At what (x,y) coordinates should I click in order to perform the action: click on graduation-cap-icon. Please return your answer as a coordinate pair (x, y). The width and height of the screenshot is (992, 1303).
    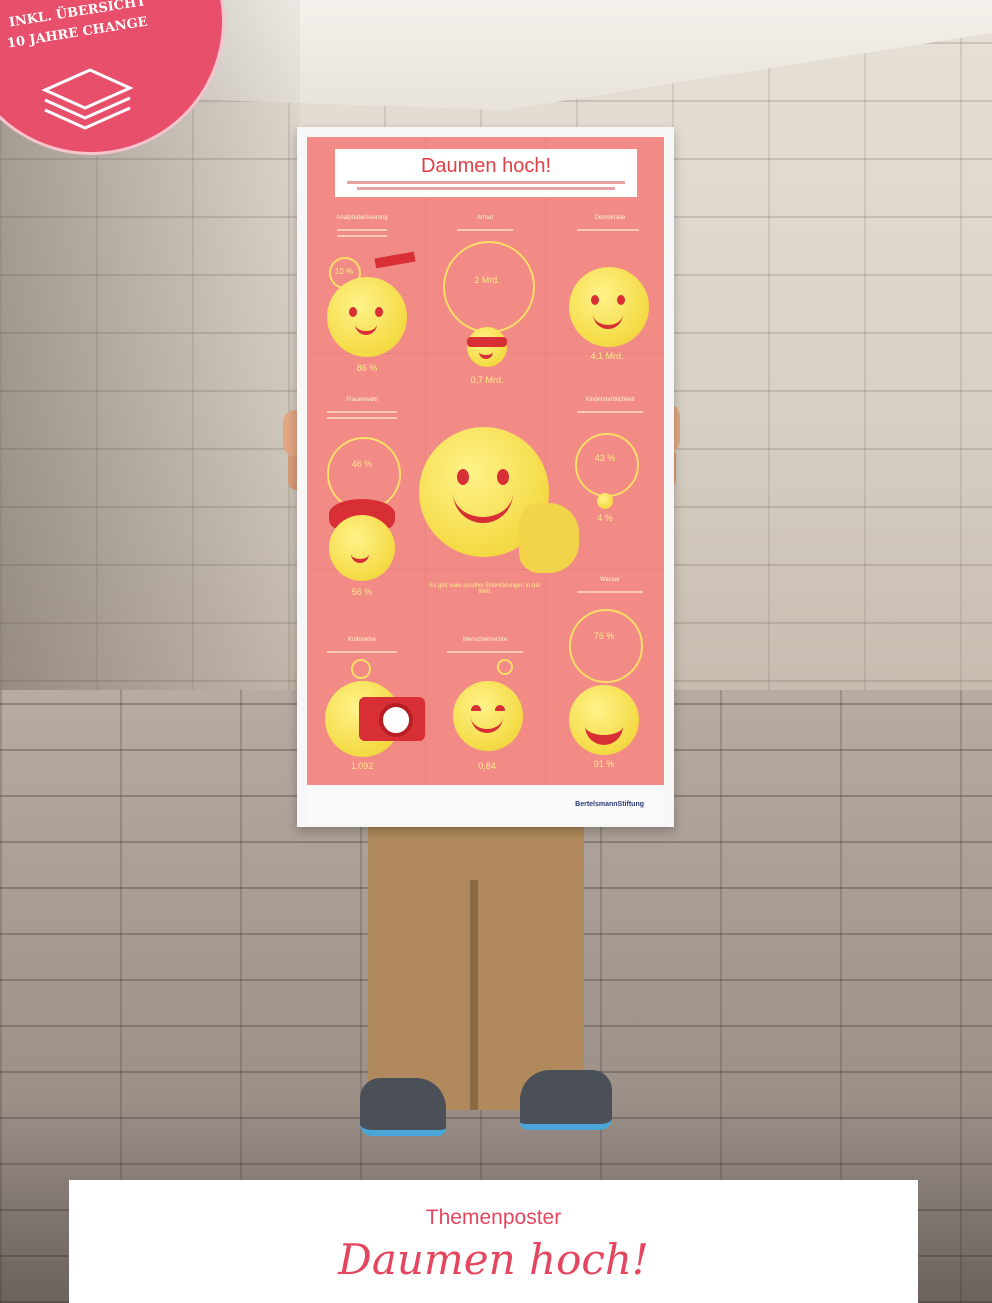
    Looking at the image, I should click on (395, 260).